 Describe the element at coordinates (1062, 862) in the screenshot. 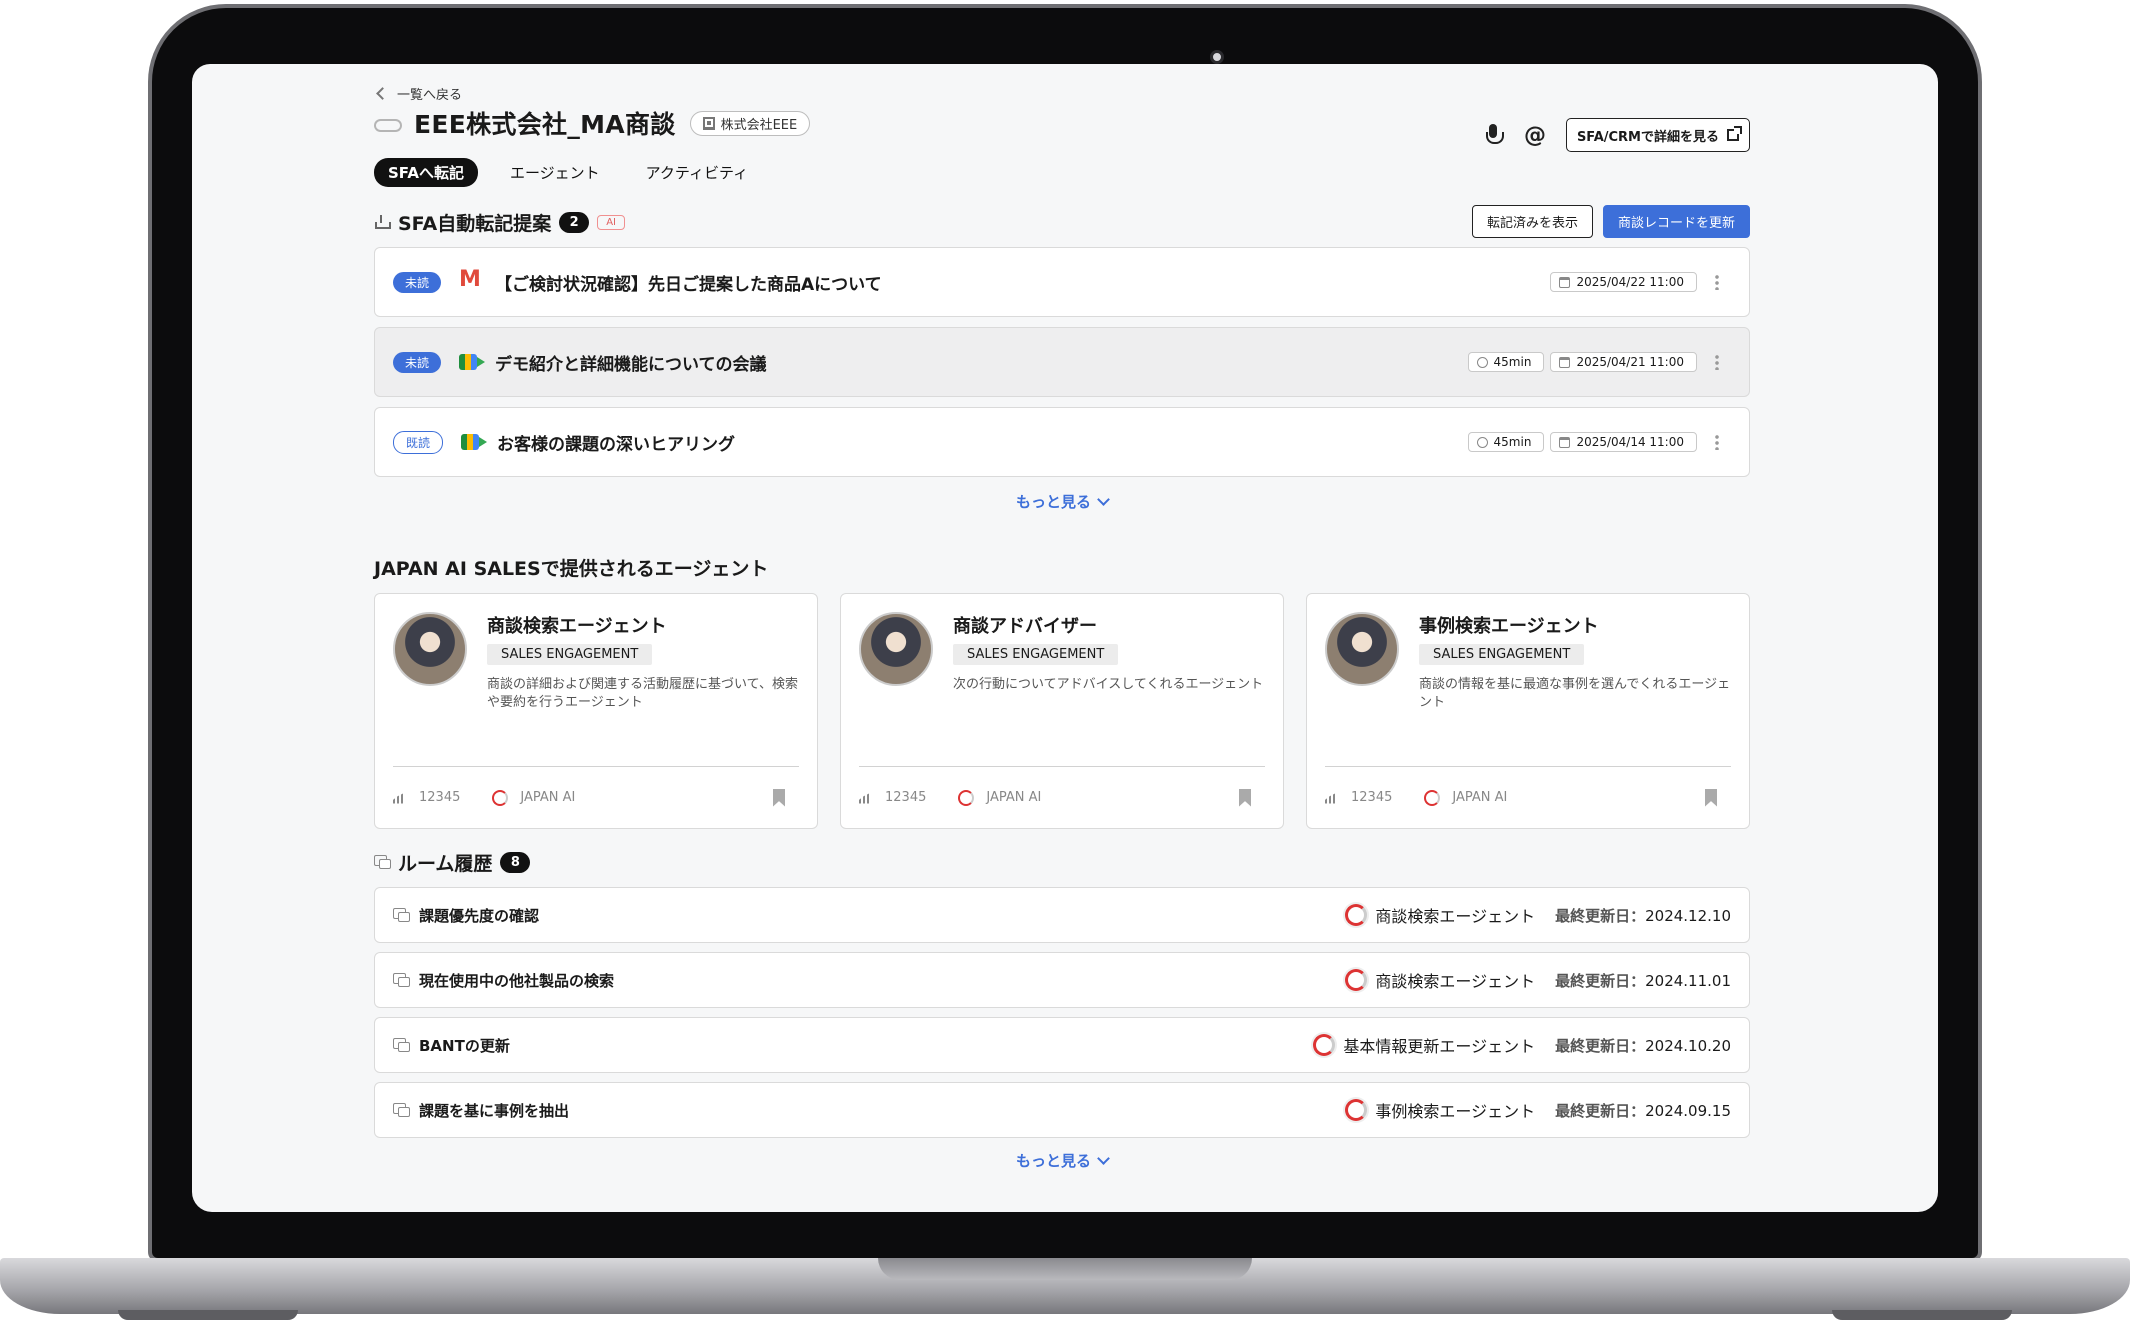

I see `rooms-section-header: ルーム履歴 8` at that location.